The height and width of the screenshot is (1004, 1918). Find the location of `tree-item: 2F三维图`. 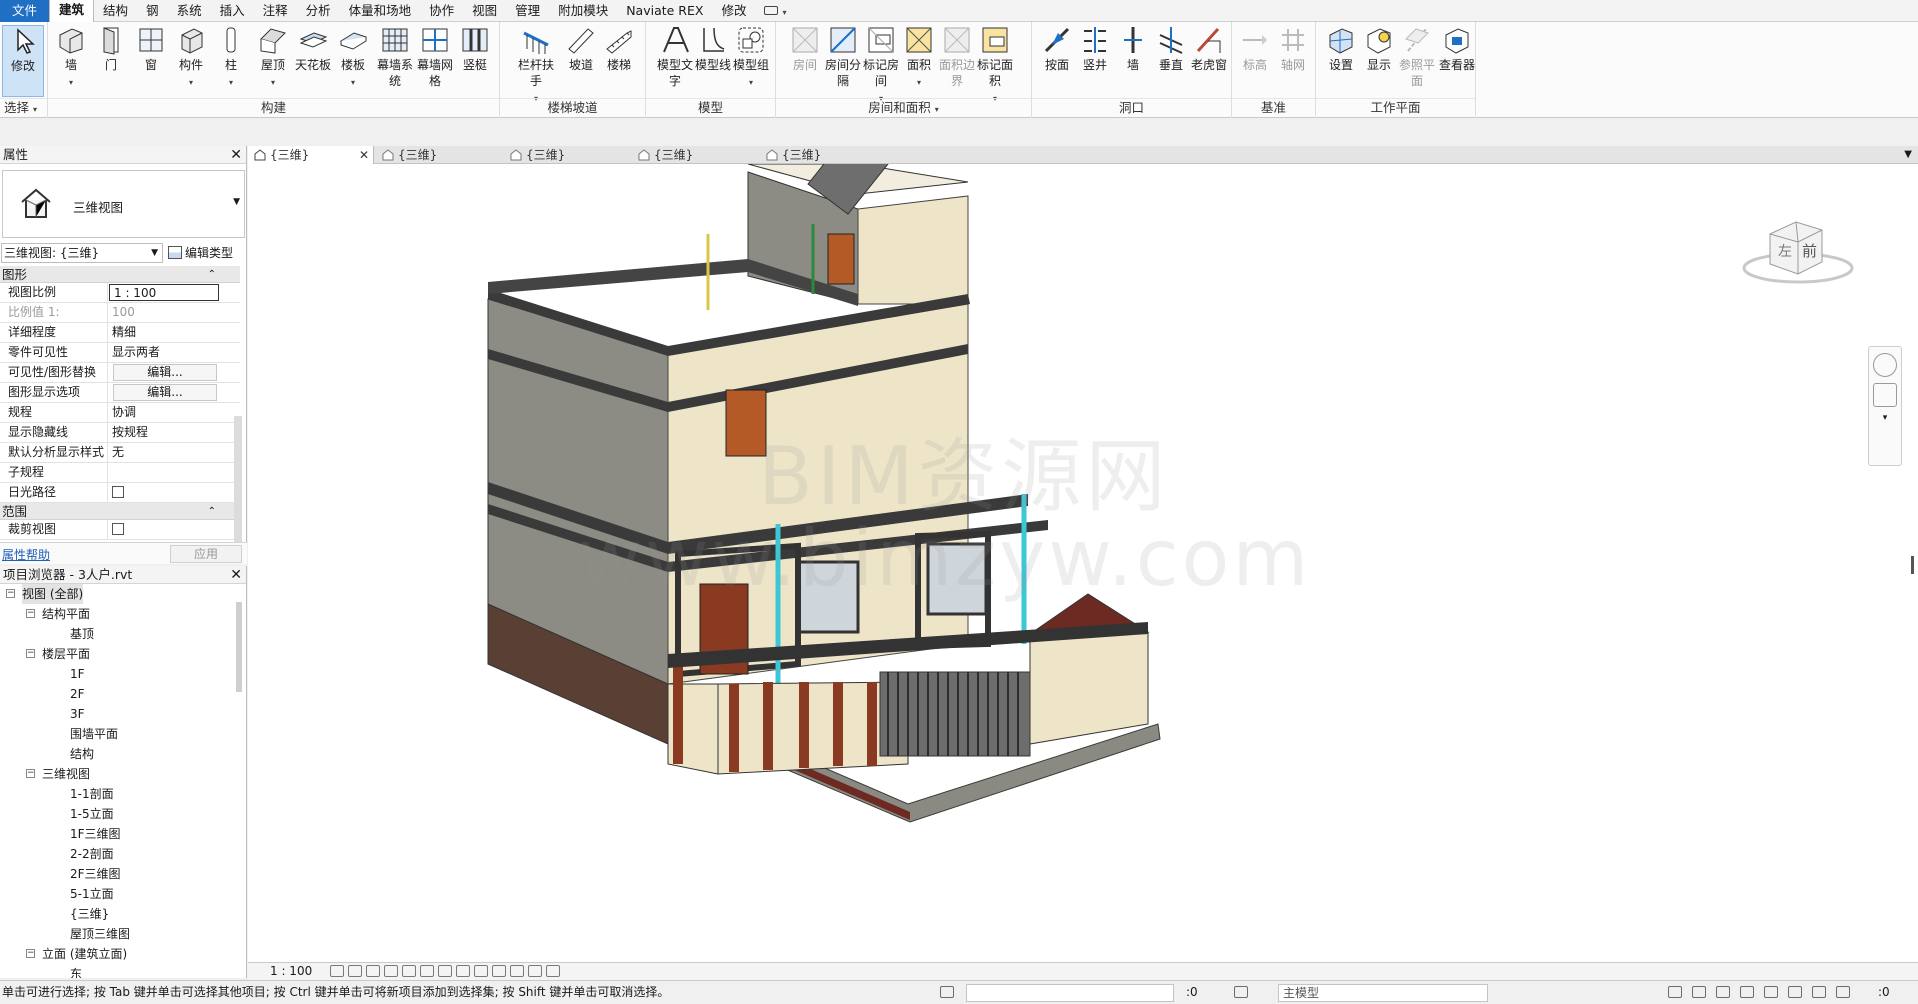

tree-item: 2F三维图 is located at coordinates (118, 874).